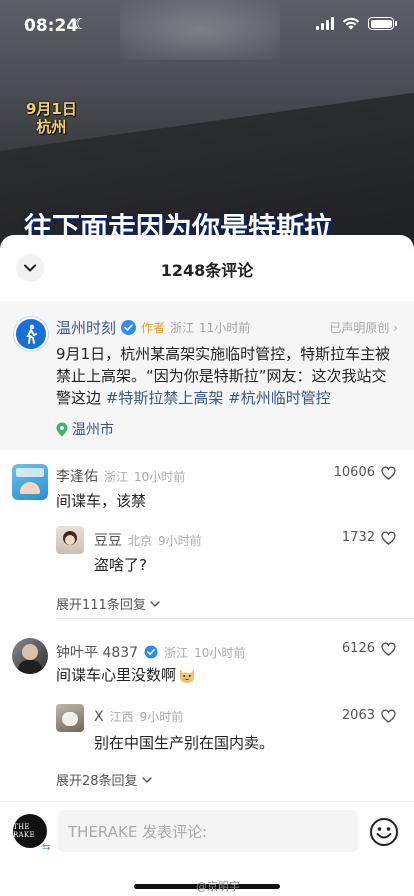 The width and height of the screenshot is (414, 896). What do you see at coordinates (97, 652) in the screenshot?
I see `commenter-name: 钟叶平 4837` at bounding box center [97, 652].